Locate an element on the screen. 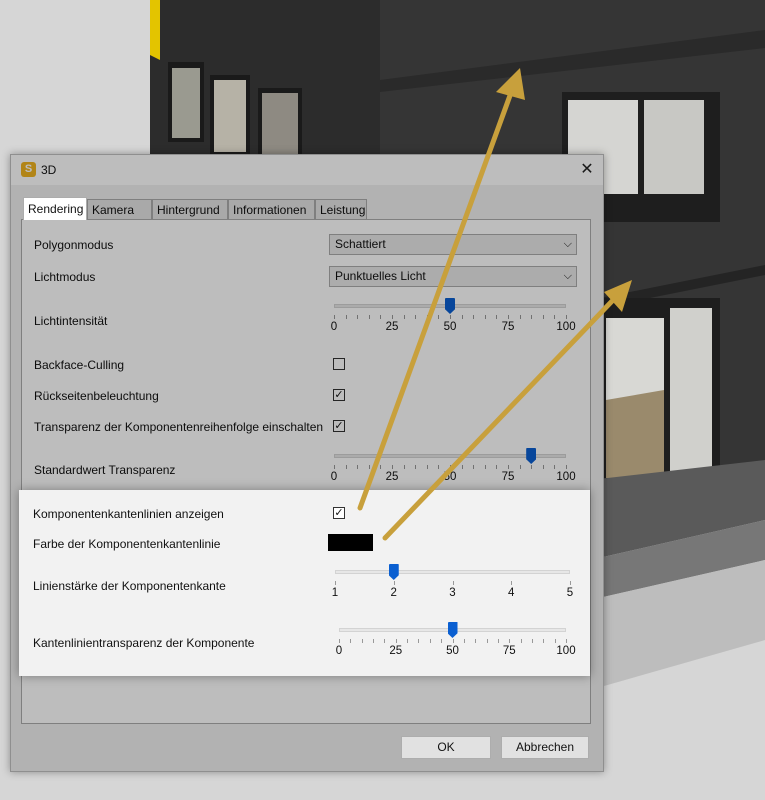 Image resolution: width=765 pixels, height=800 pixels. close-icon: ✕ is located at coordinates (587, 170).